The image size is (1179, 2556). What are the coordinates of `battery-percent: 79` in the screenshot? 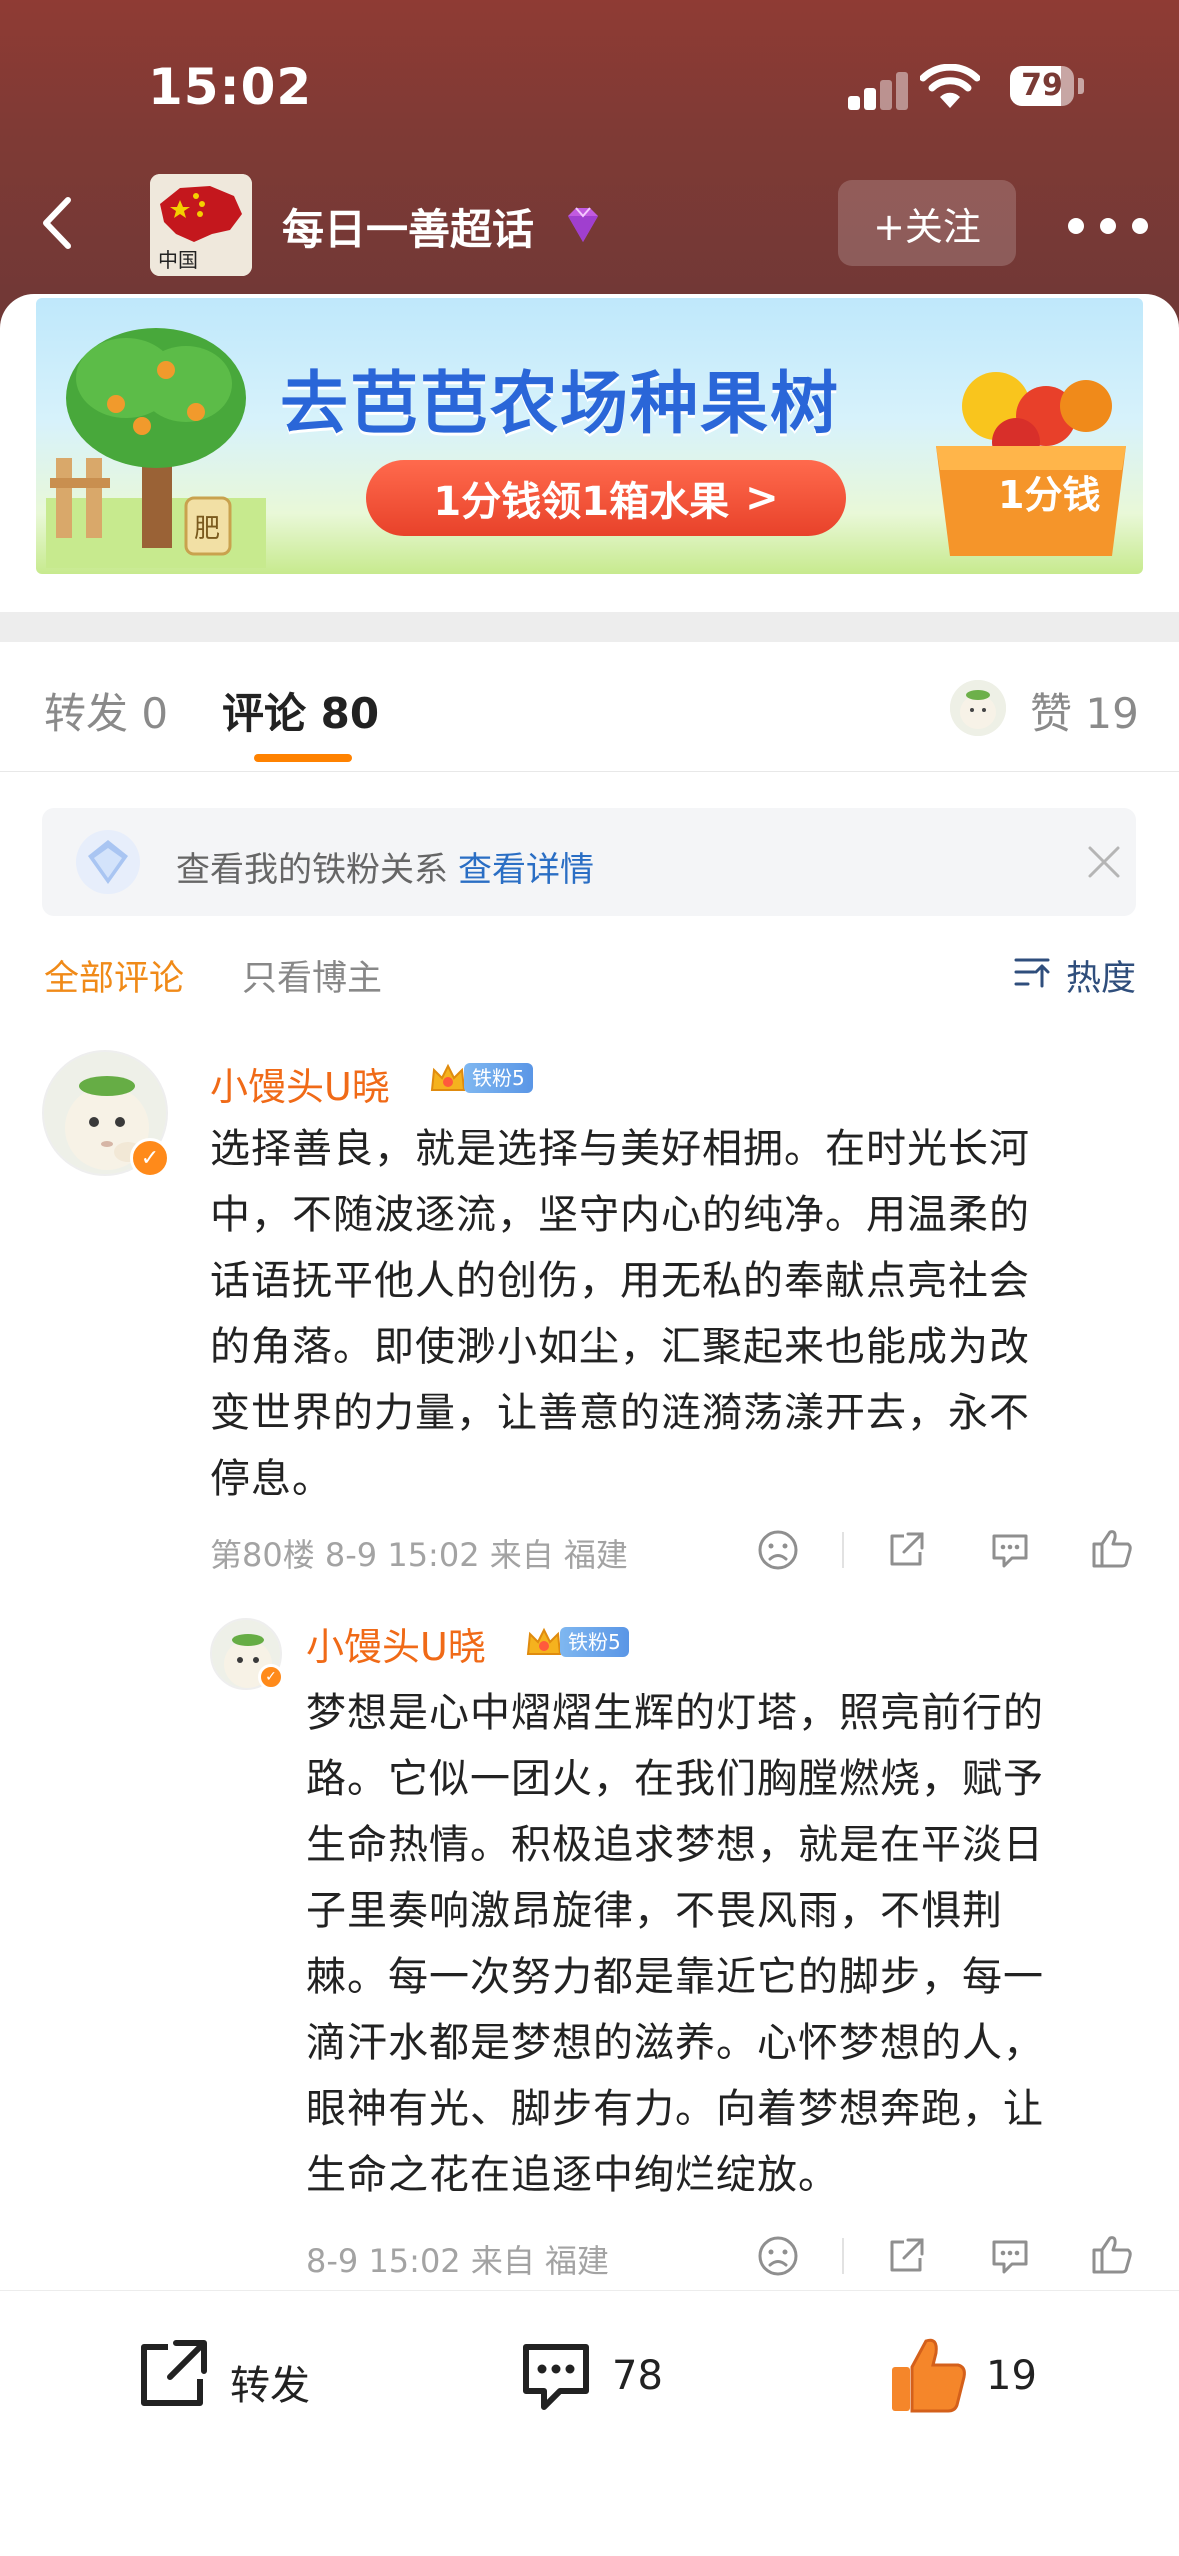 It's located at (1042, 85).